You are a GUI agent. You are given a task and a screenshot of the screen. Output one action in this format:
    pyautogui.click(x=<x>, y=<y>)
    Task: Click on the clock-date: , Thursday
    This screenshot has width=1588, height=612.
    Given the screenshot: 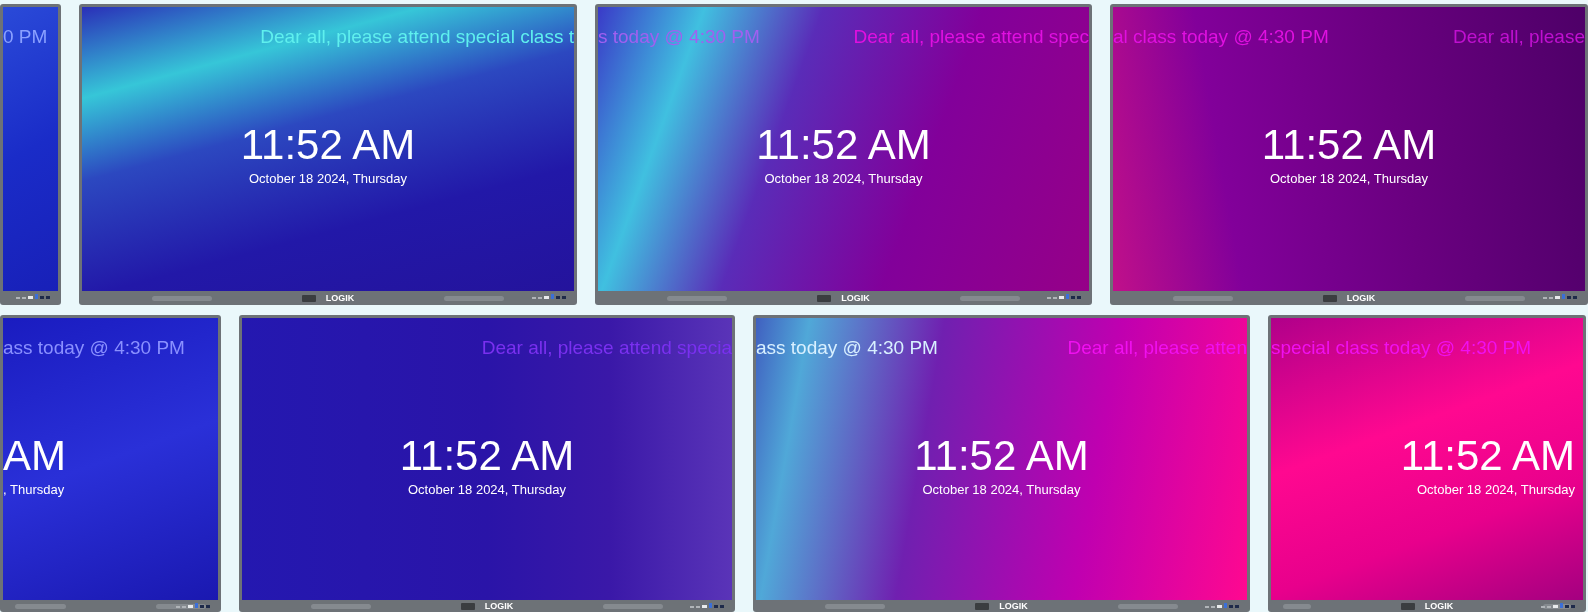 What is the action you would take?
    pyautogui.click(x=34, y=489)
    